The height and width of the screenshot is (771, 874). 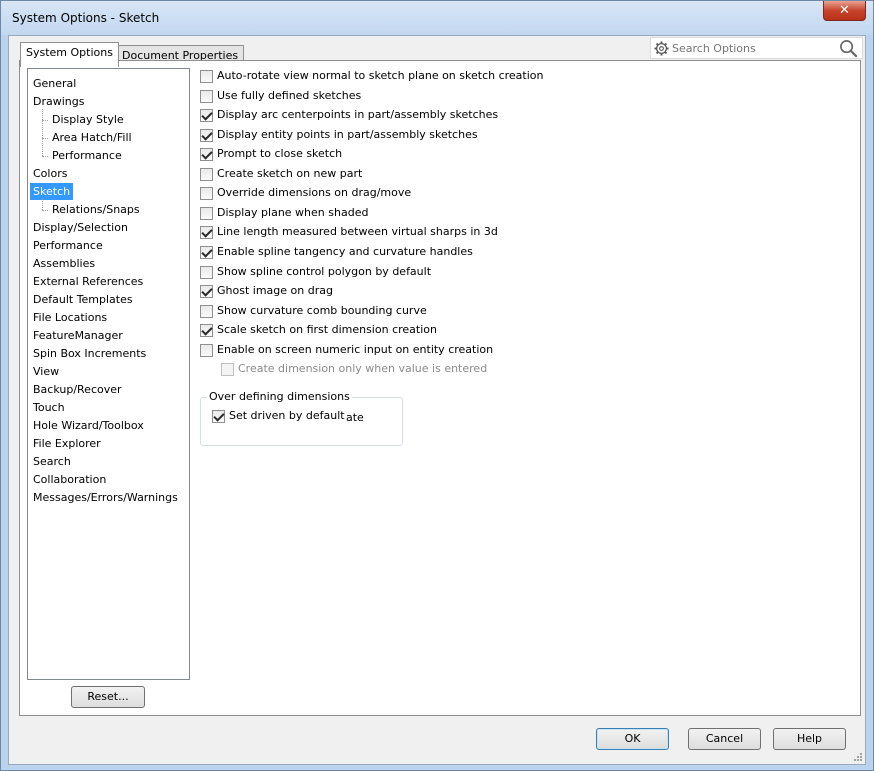 What do you see at coordinates (275, 290) in the screenshot?
I see `option-label: Ghost image on drag` at bounding box center [275, 290].